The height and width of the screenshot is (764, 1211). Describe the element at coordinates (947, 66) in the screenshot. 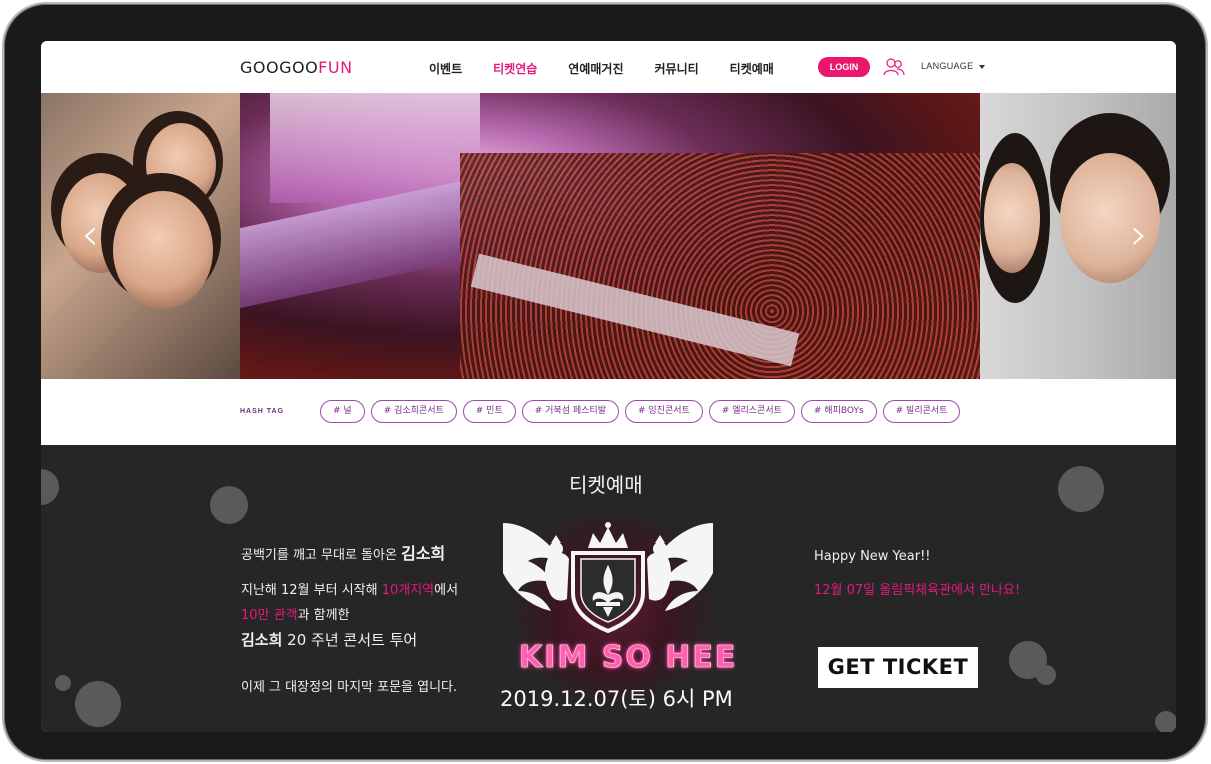

I see `language-label: LANGUAGE` at that location.